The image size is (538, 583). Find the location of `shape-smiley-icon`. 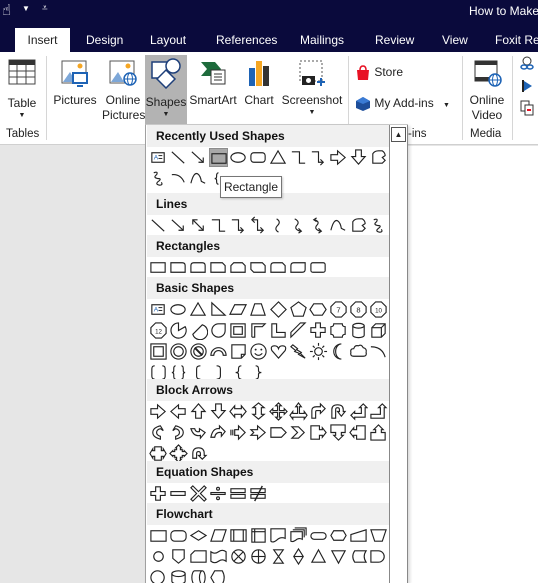

shape-smiley-icon is located at coordinates (258, 351).